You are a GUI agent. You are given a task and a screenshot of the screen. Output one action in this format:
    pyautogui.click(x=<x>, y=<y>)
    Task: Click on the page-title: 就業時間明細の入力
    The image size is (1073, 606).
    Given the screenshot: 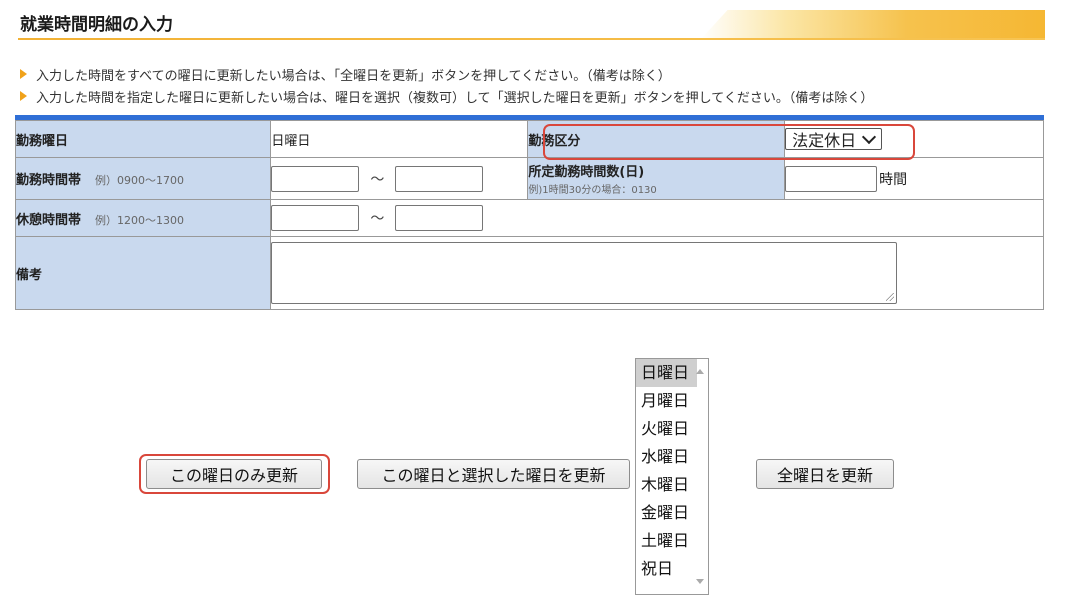 What is the action you would take?
    pyautogui.click(x=96, y=25)
    